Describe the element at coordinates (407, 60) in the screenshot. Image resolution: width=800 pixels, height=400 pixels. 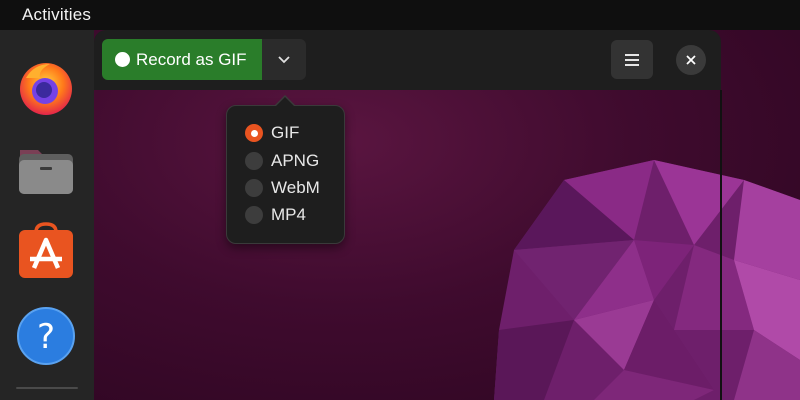
I see `screenshot-toolbar: Record as GIF` at that location.